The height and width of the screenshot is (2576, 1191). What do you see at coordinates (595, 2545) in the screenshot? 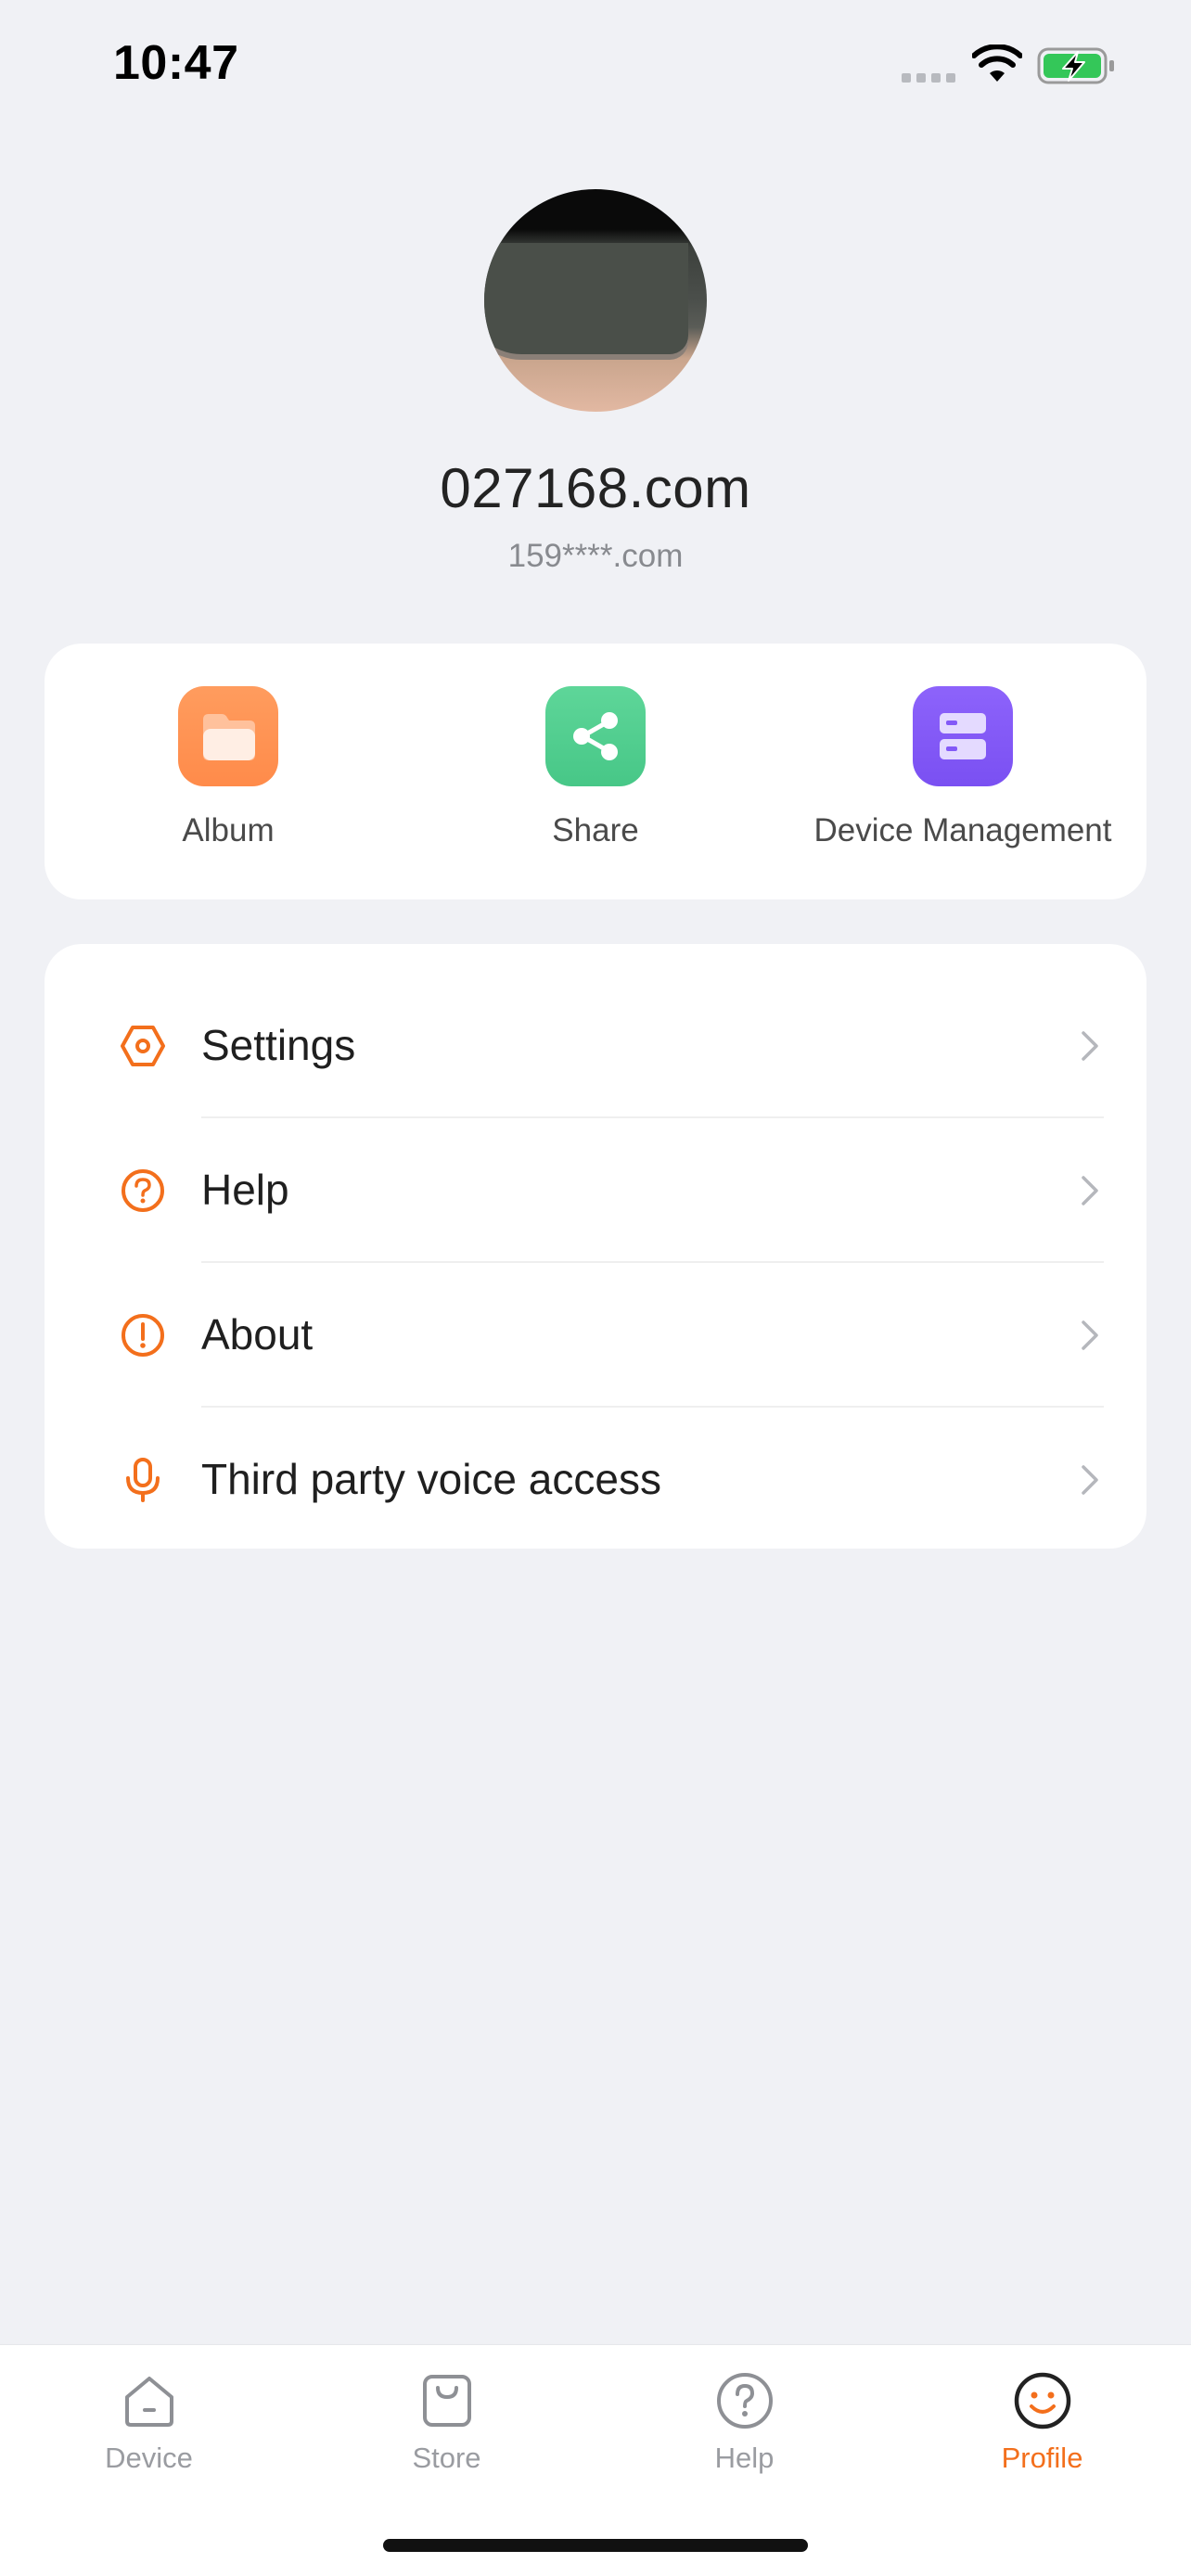
I see `home-indicator` at bounding box center [595, 2545].